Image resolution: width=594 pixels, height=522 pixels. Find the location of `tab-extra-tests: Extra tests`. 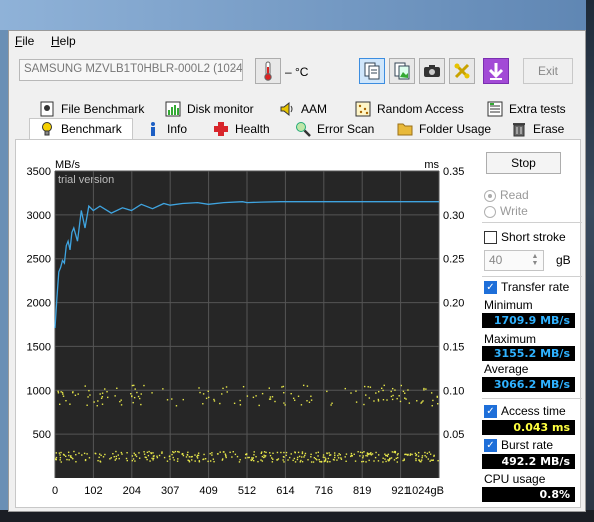

tab-extra-tests: Extra tests is located at coordinates (526, 111).